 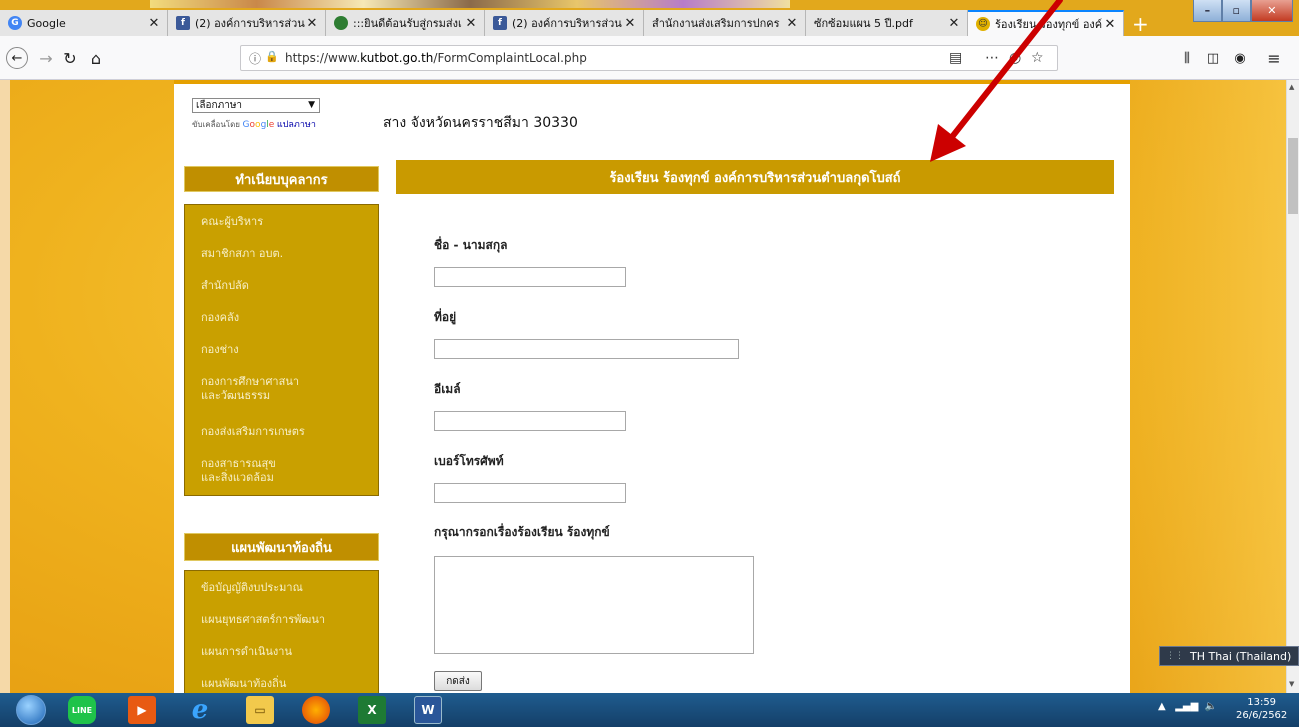 What do you see at coordinates (316, 710) in the screenshot?
I see `firefox-icon` at bounding box center [316, 710].